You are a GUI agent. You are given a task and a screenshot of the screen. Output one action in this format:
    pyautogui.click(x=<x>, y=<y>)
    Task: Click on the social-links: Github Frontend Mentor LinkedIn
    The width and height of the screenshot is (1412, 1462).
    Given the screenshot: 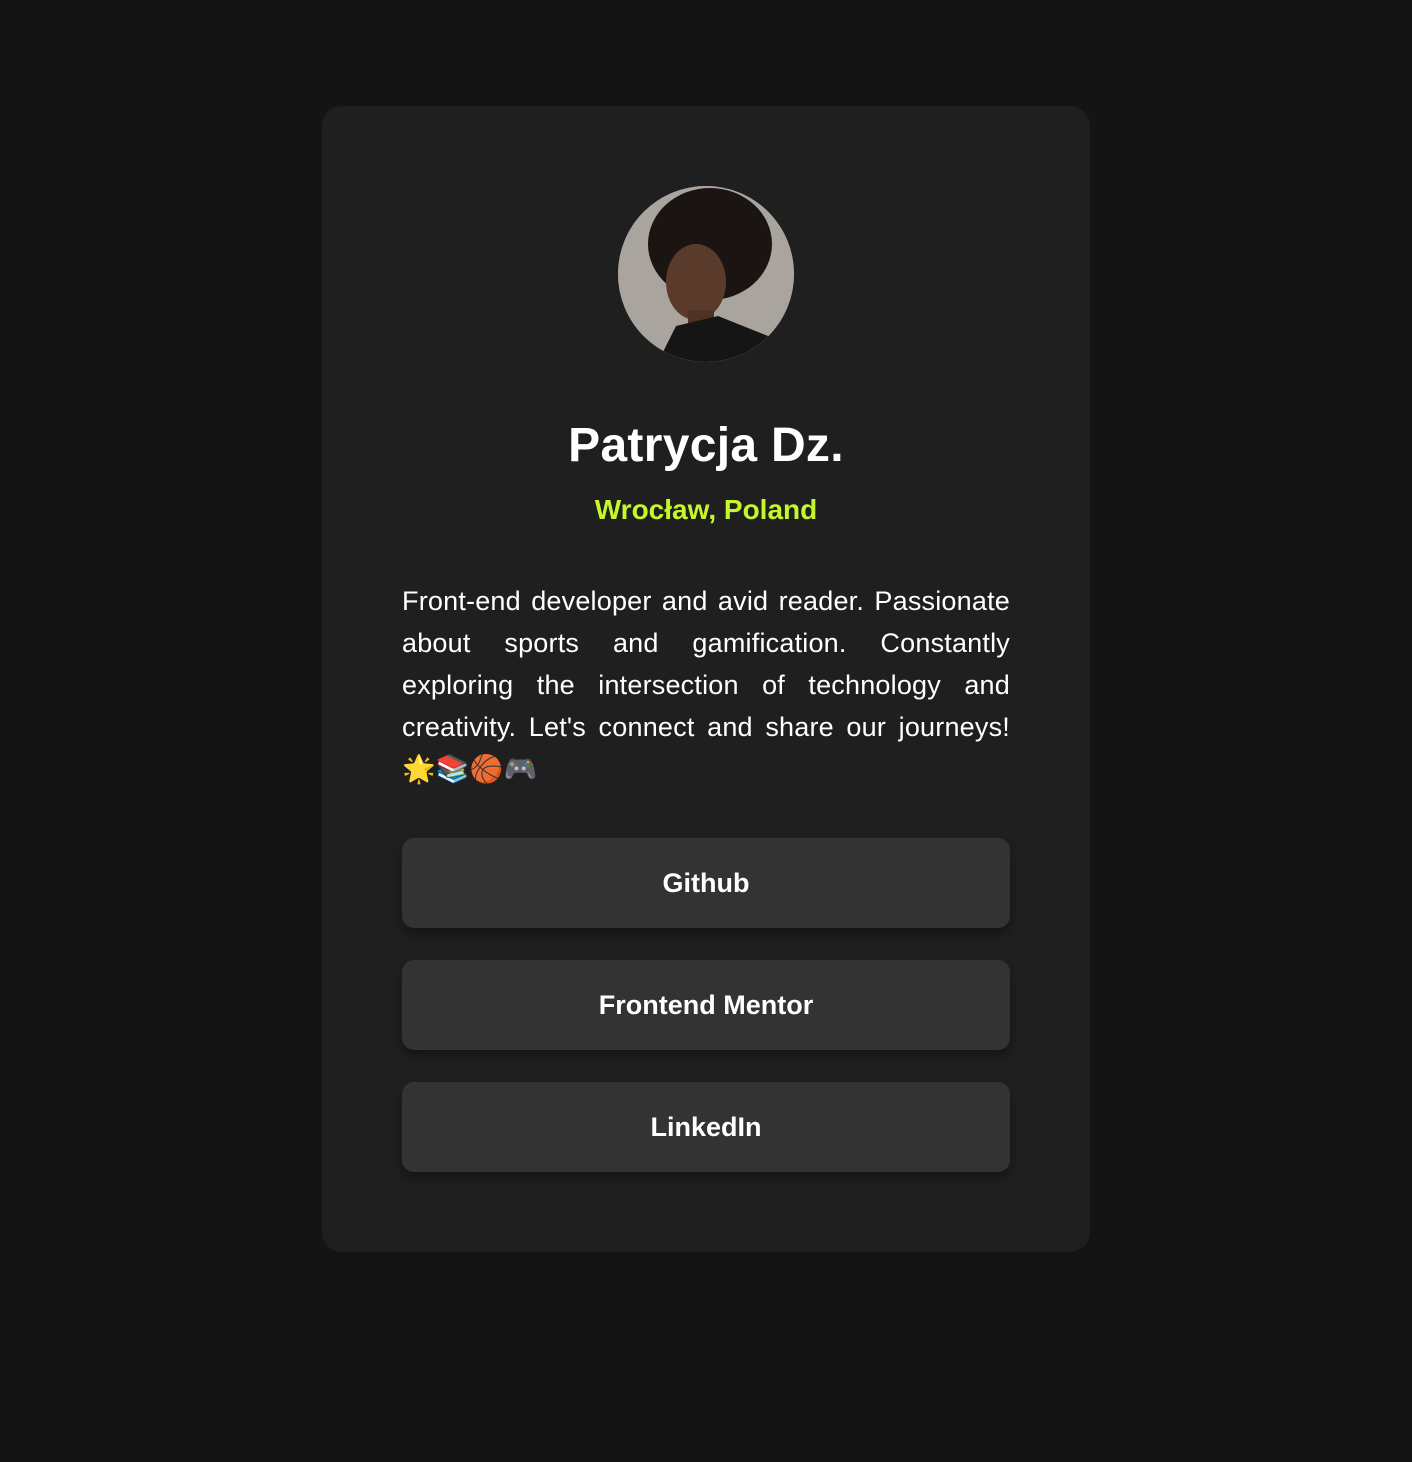 What is the action you would take?
    pyautogui.click(x=706, y=1021)
    